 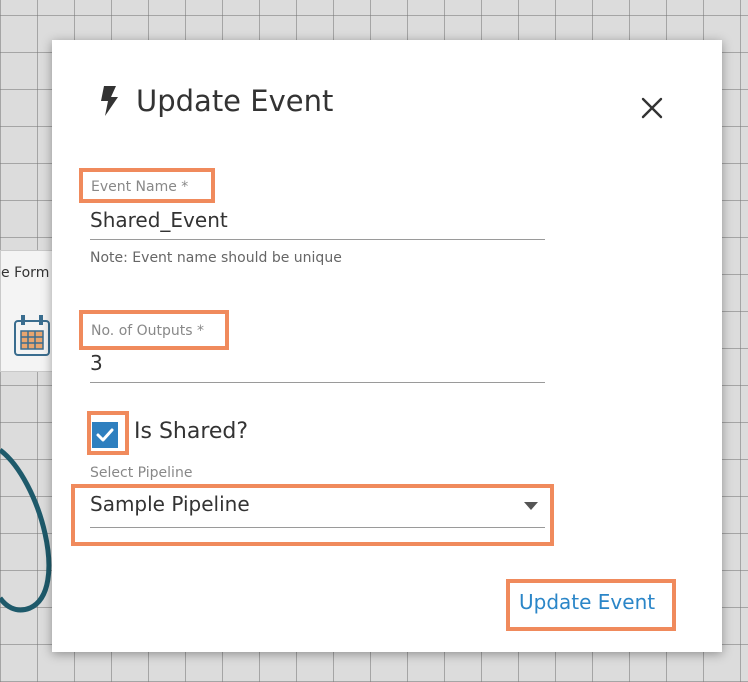 I want to click on close-icon, so click(x=652, y=108).